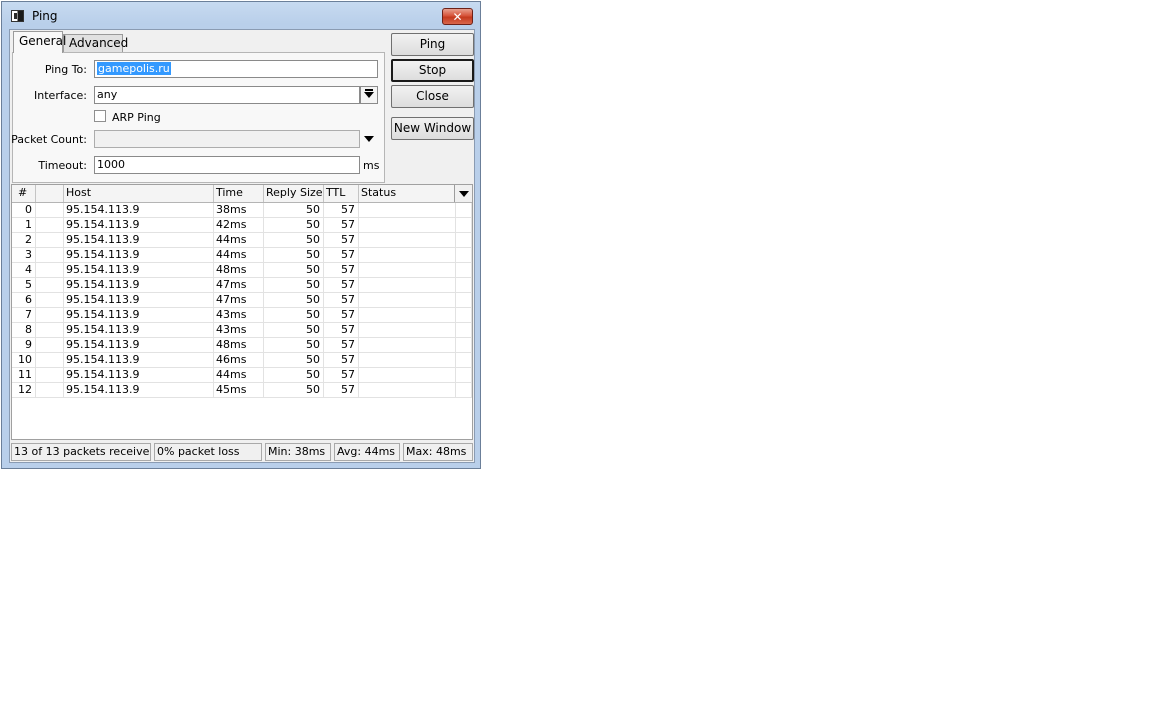  I want to click on title-bar: Ping ✕, so click(241, 16).